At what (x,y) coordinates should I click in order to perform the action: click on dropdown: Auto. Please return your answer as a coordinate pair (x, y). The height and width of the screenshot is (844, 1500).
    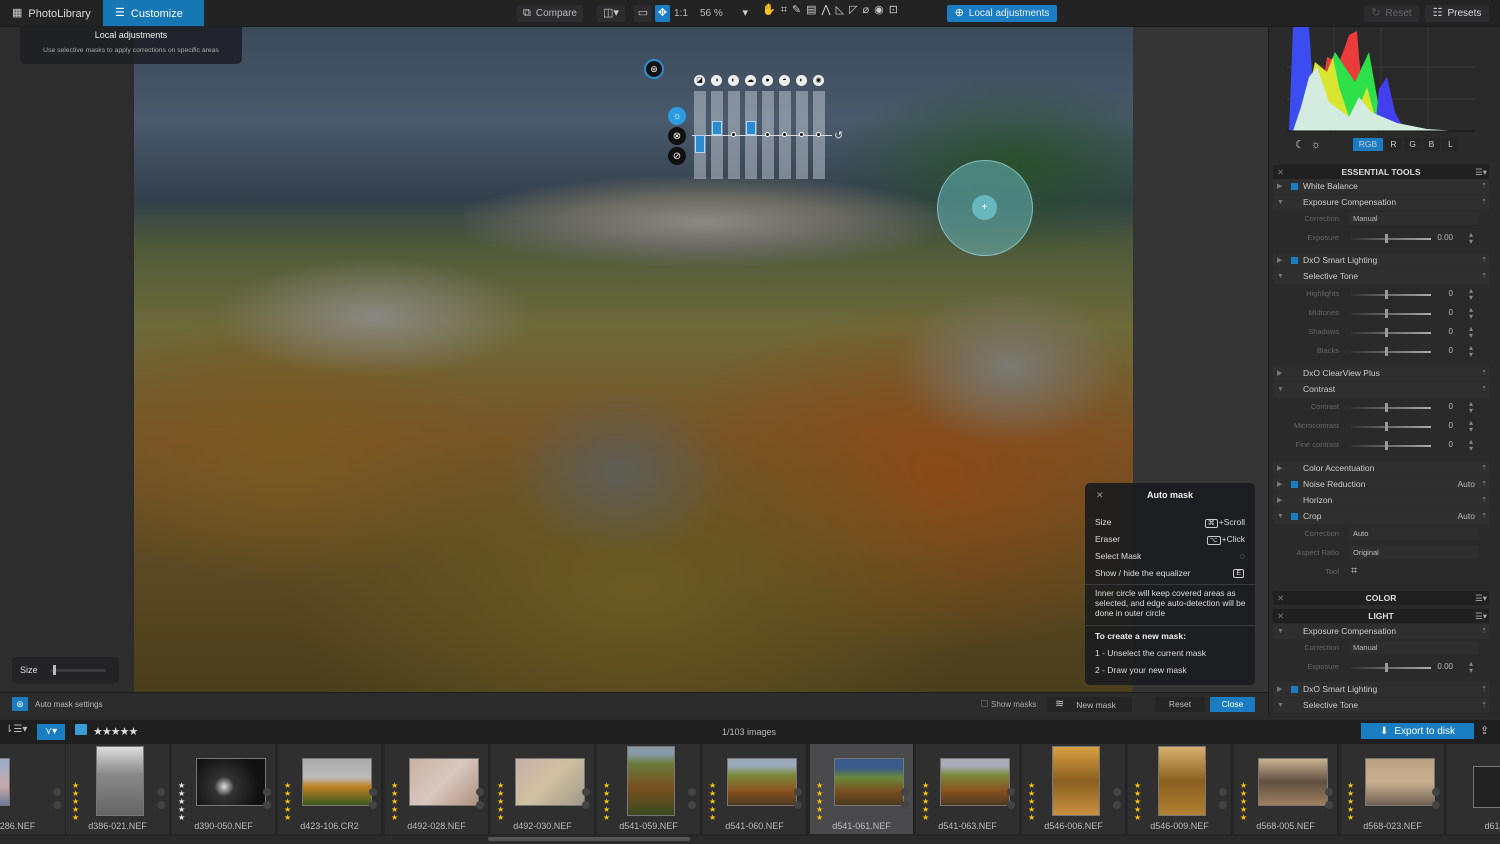
    Looking at the image, I should click on (1414, 533).